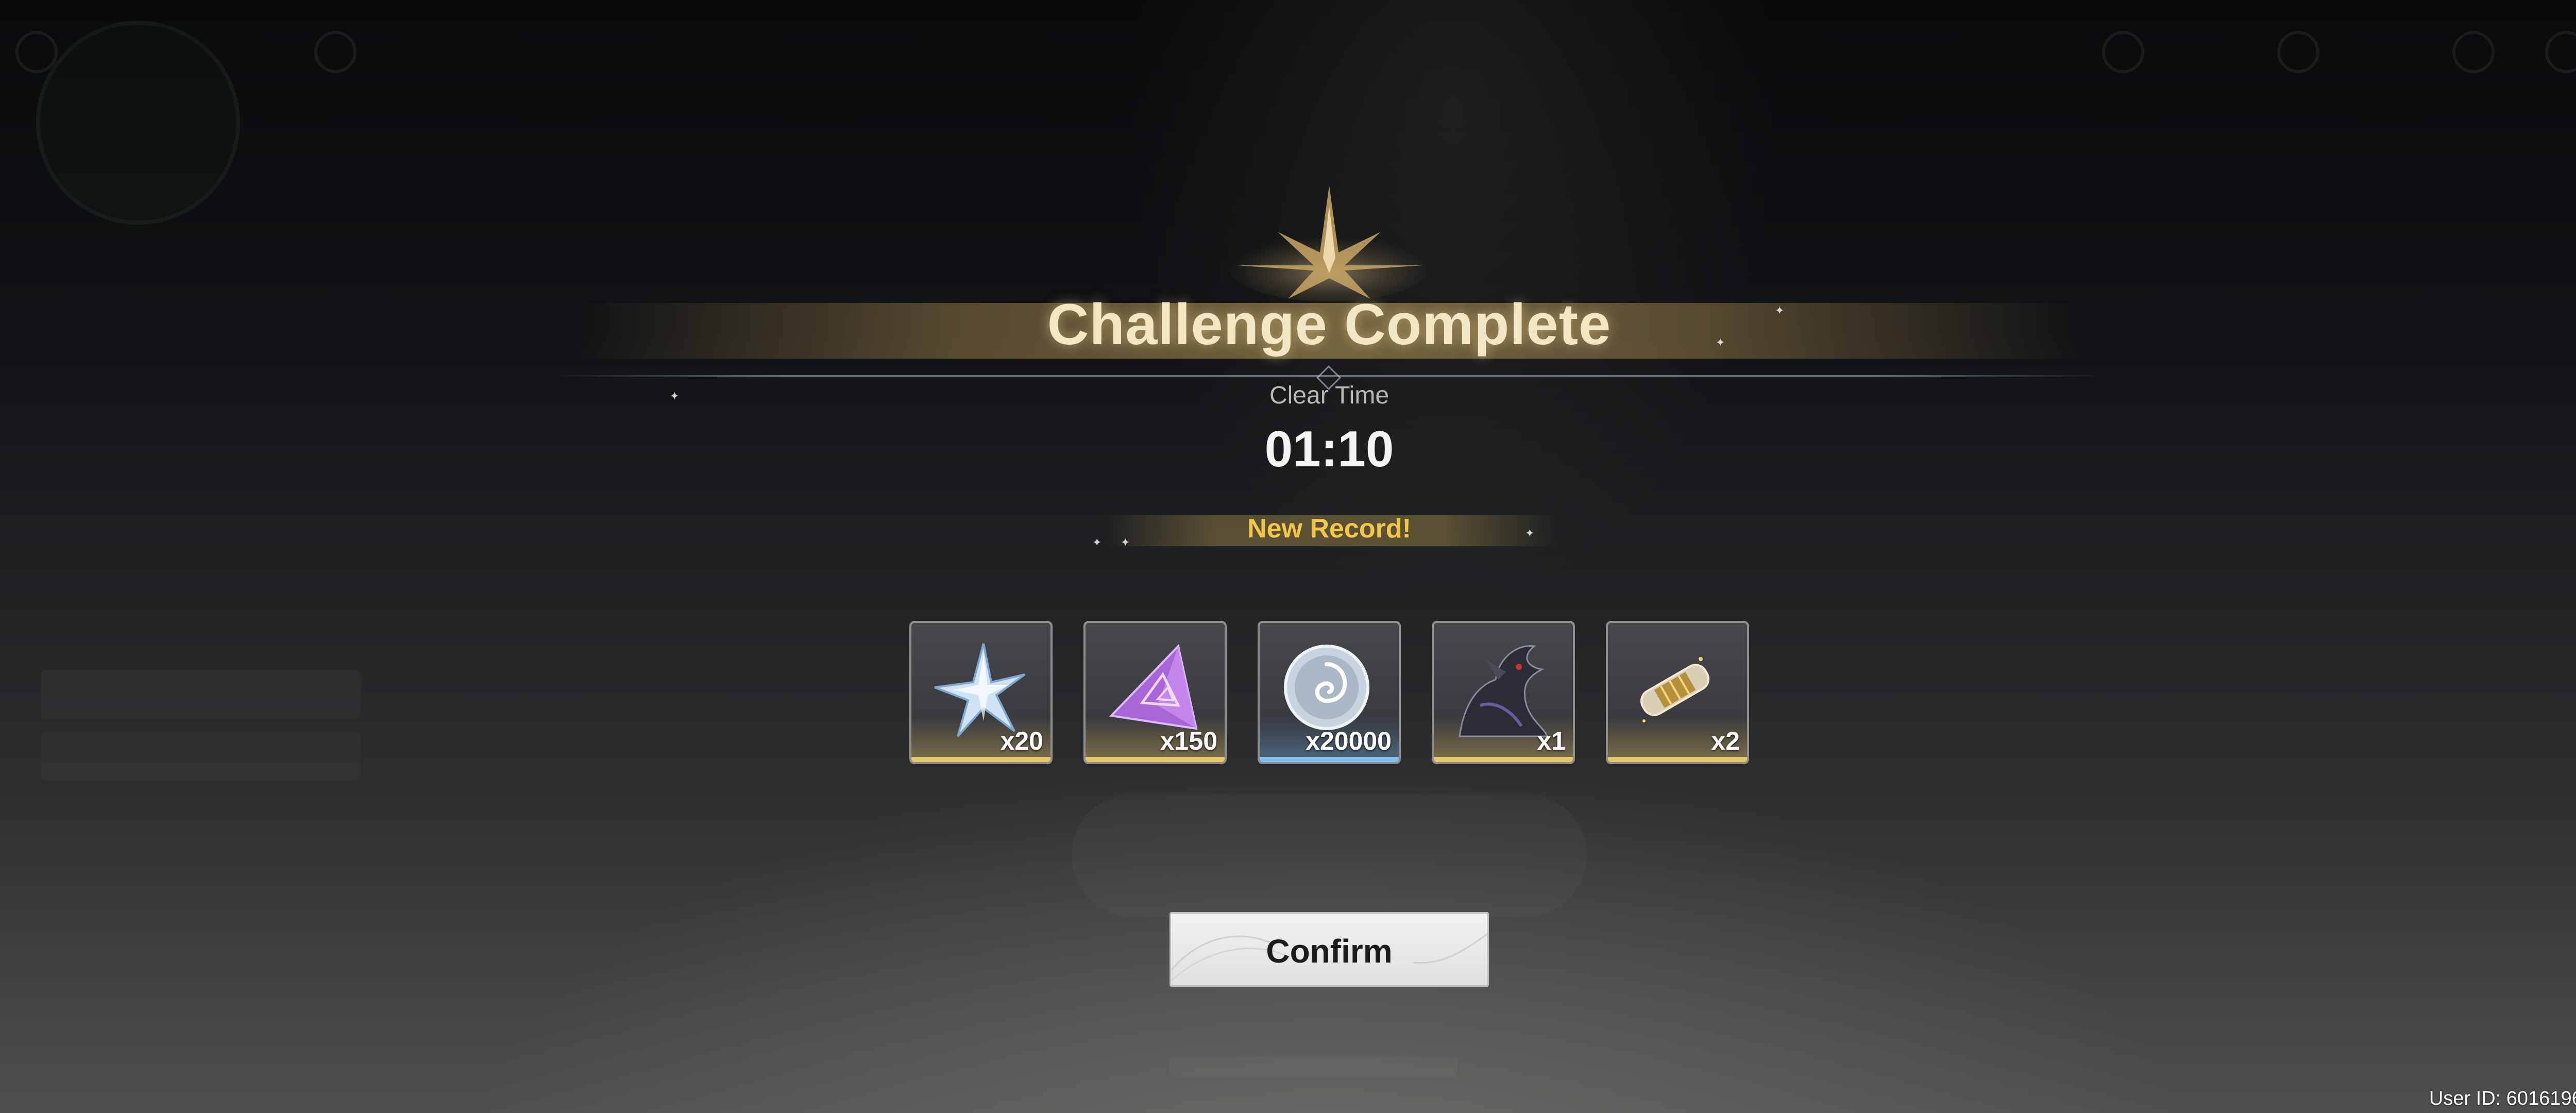 The width and height of the screenshot is (2576, 1113). Describe the element at coordinates (1329, 324) in the screenshot. I see `page-title: Challenge Complete` at that location.